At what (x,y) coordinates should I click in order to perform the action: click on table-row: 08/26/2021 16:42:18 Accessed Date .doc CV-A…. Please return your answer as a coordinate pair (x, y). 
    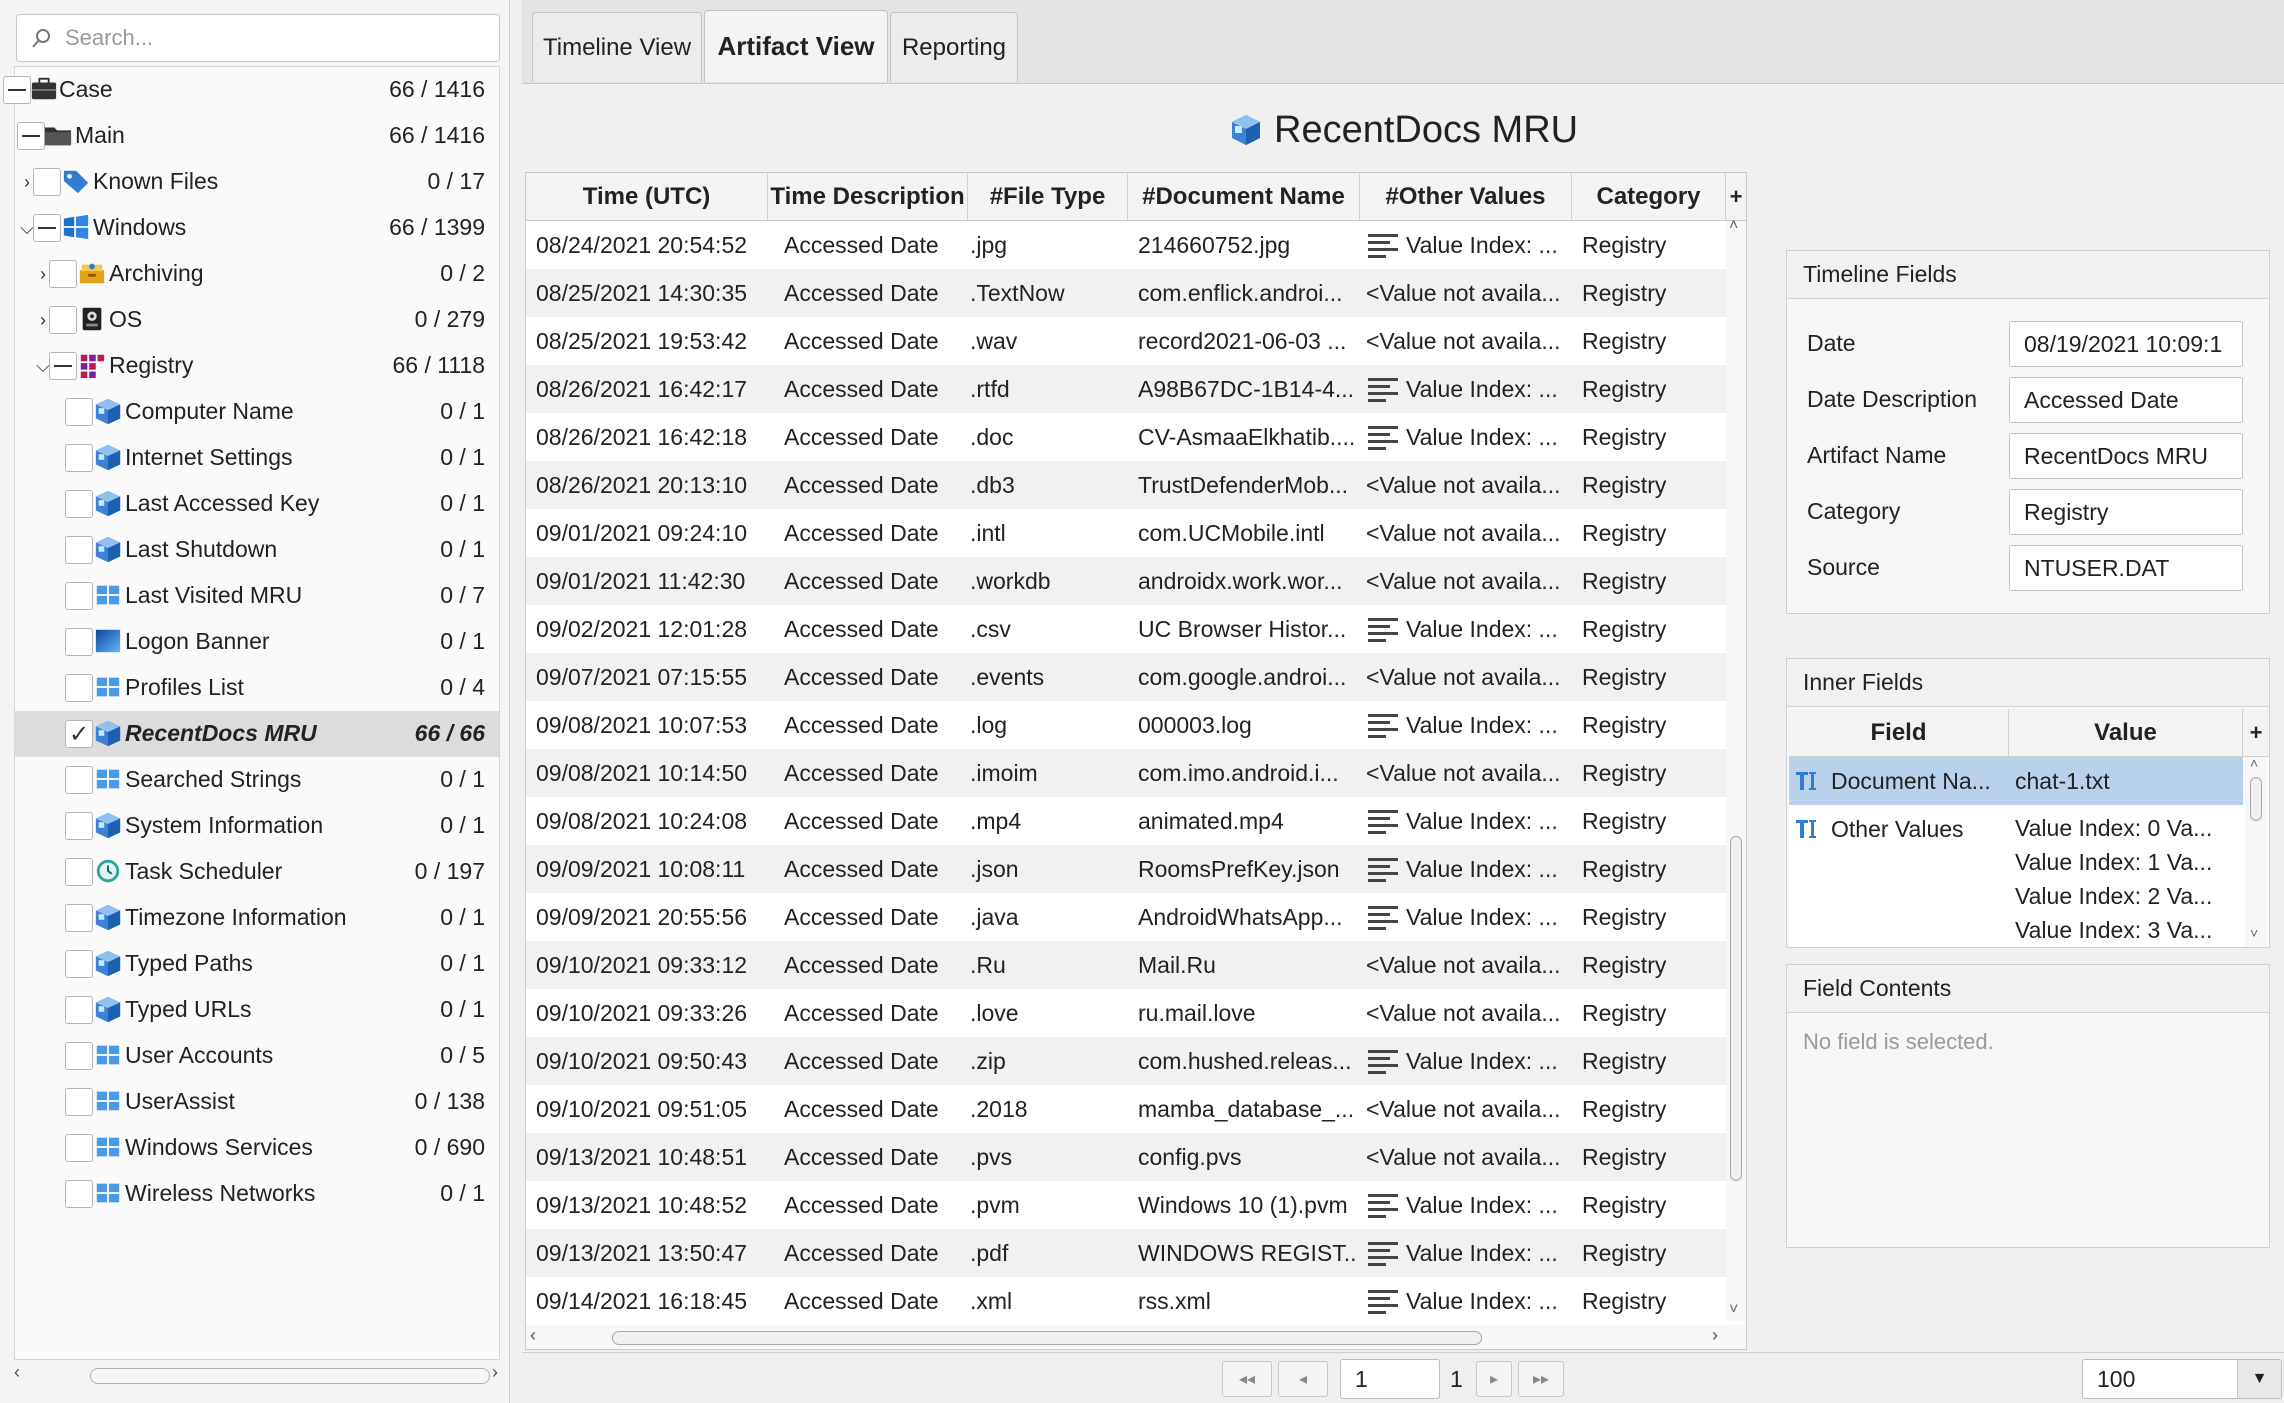
    Looking at the image, I should click on (1126, 437).